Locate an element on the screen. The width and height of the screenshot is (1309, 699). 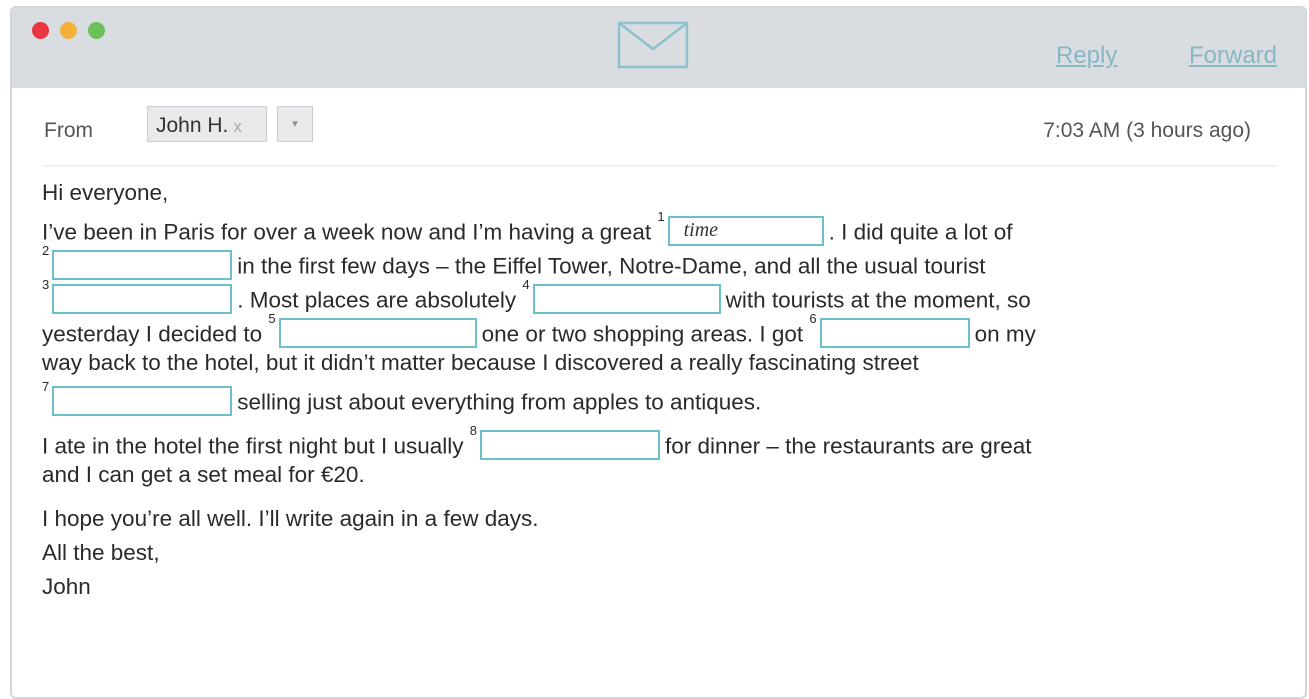
close-window-button is located at coordinates (40, 30).